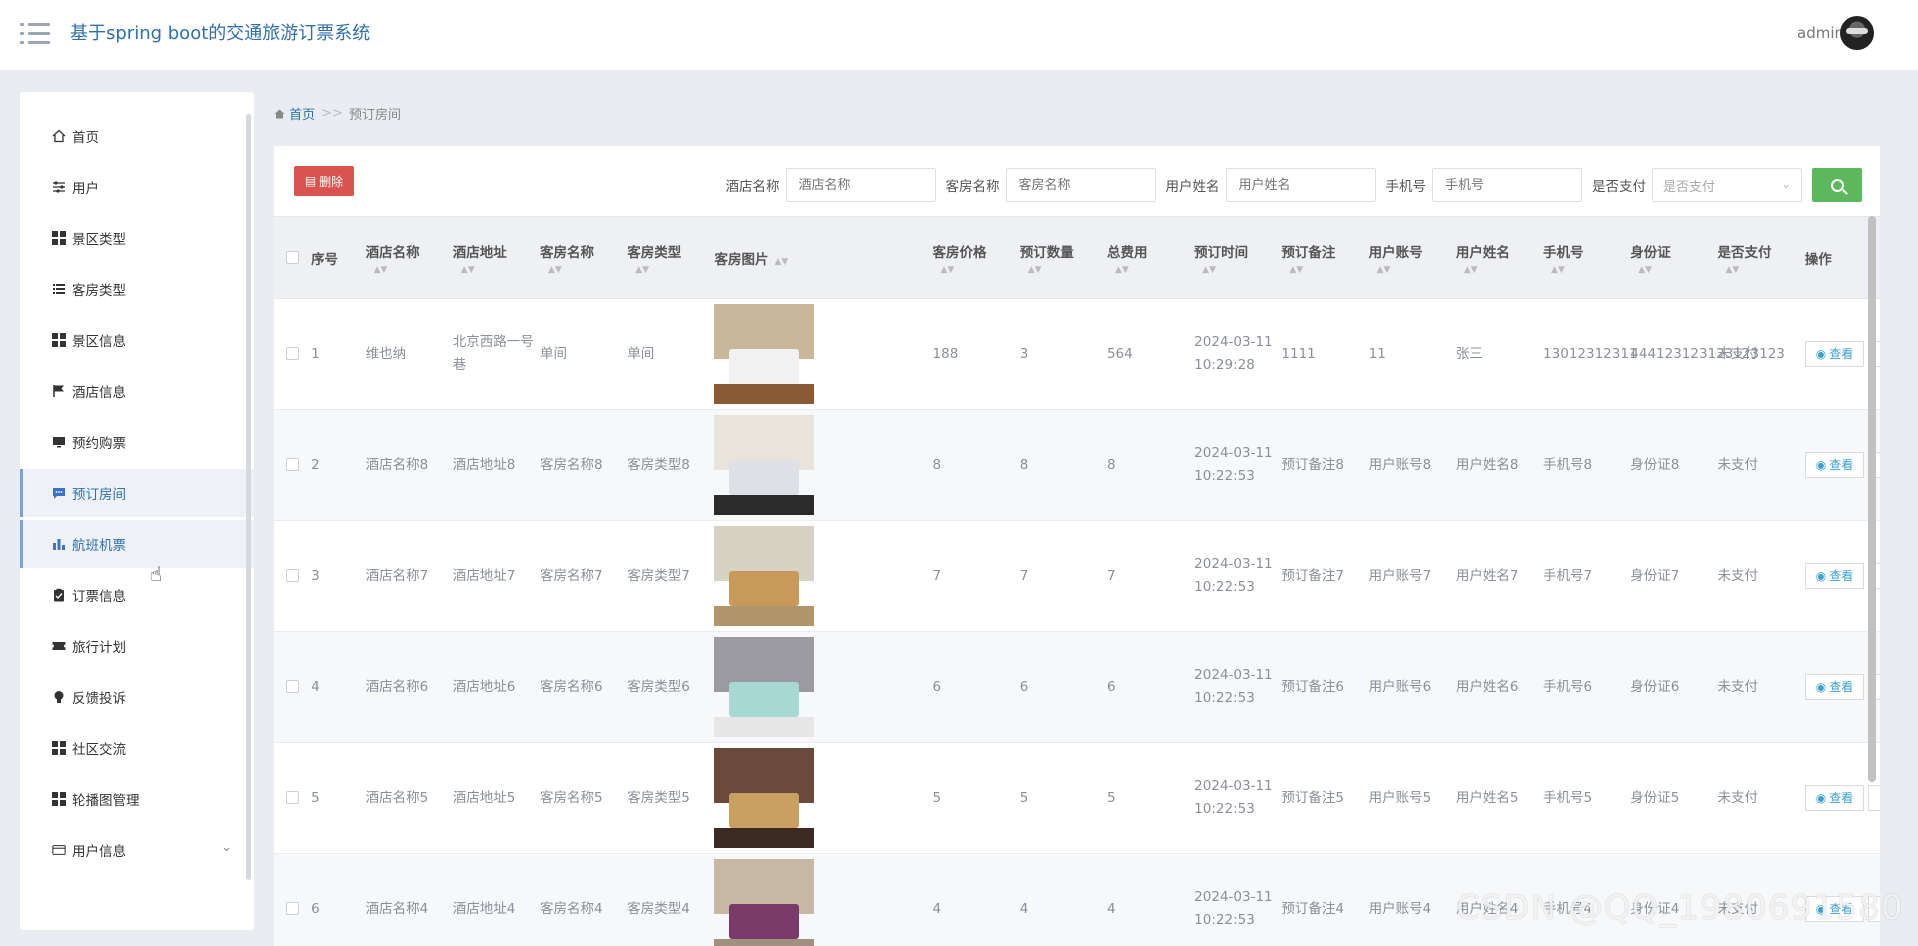 The height and width of the screenshot is (946, 1918). Describe the element at coordinates (137, 238) in the screenshot. I see `sidebar-item-scenic-type: 景区类型` at that location.